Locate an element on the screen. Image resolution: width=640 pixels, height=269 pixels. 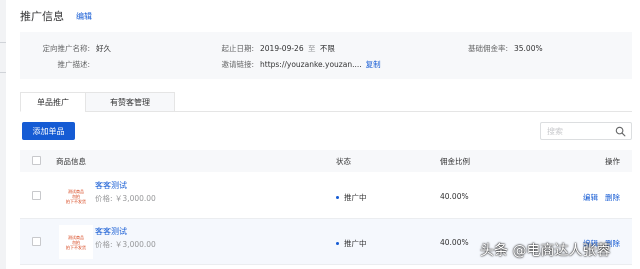
page-title: 推广信息 is located at coordinates (42, 16).